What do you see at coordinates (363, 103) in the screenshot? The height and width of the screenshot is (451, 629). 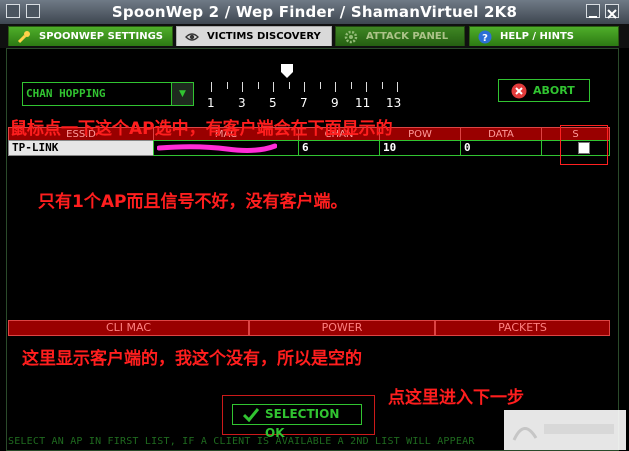 I see `tick-label: 11` at bounding box center [363, 103].